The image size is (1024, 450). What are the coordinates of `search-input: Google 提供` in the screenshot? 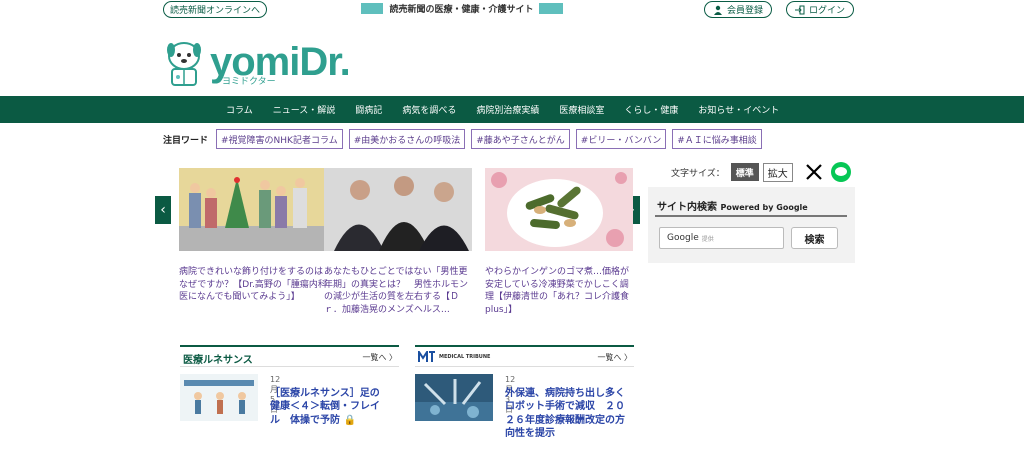 It's located at (721, 238).